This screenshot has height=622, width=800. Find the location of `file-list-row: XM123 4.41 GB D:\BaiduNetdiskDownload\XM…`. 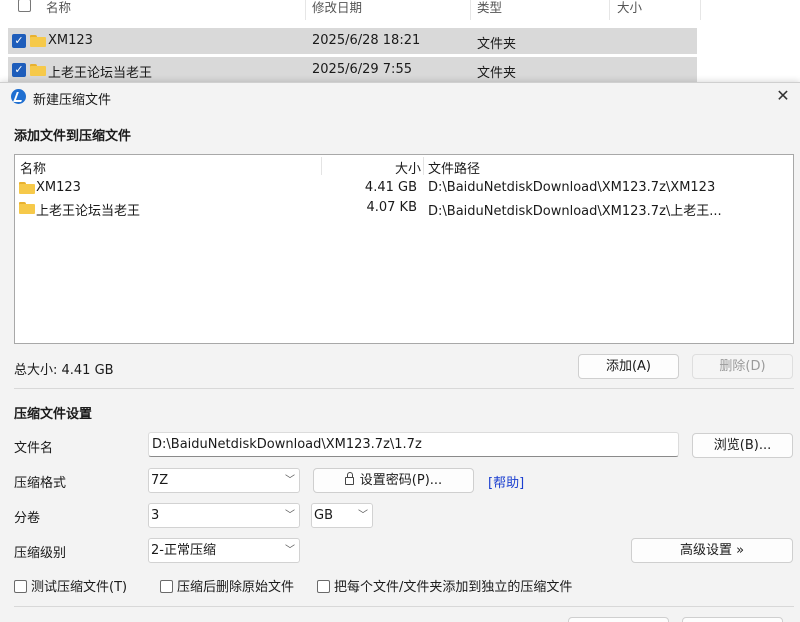

file-list-row: XM123 4.41 GB D:\BaiduNetdiskDownload\XM… is located at coordinates (404, 188).